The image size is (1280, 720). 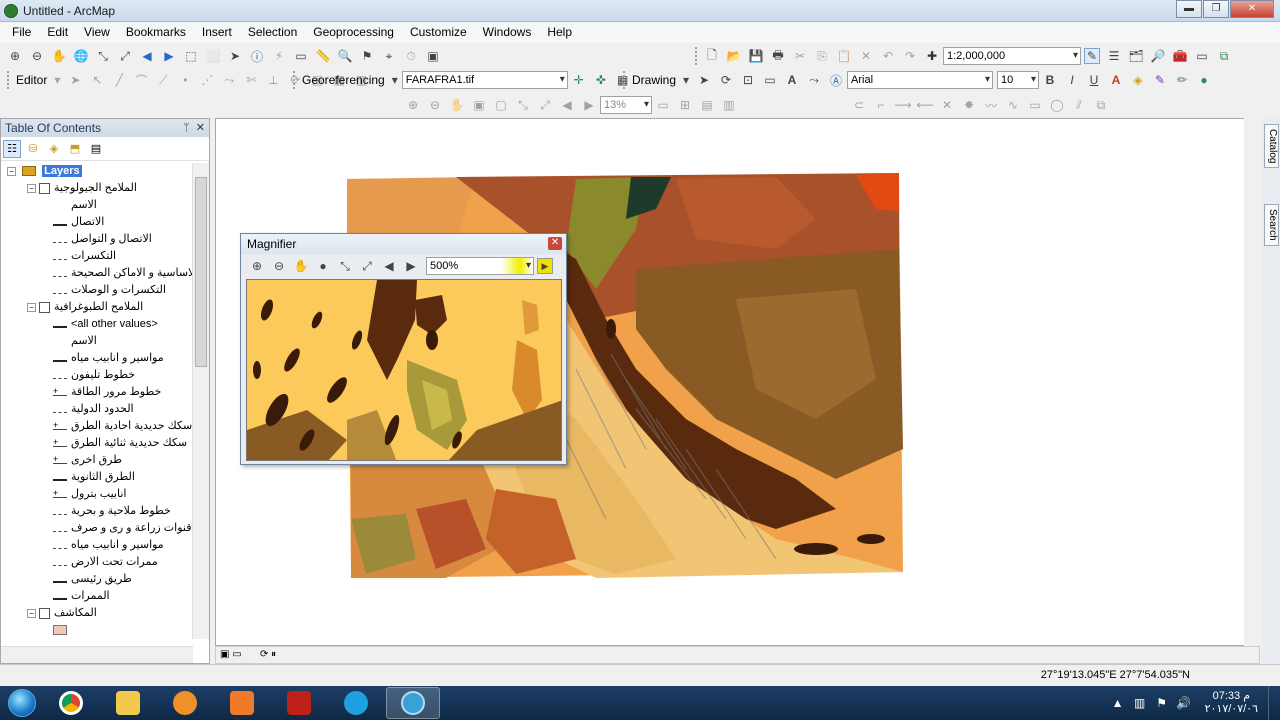 What do you see at coordinates (97, 477) in the screenshot?
I see `toc-item: الطرق الثانوية` at bounding box center [97, 477].